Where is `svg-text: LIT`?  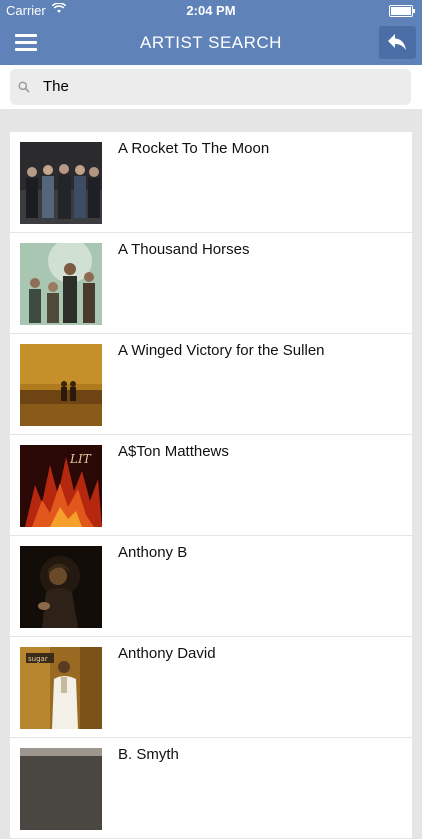
svg-text: LIT is located at coordinates (80, 459).